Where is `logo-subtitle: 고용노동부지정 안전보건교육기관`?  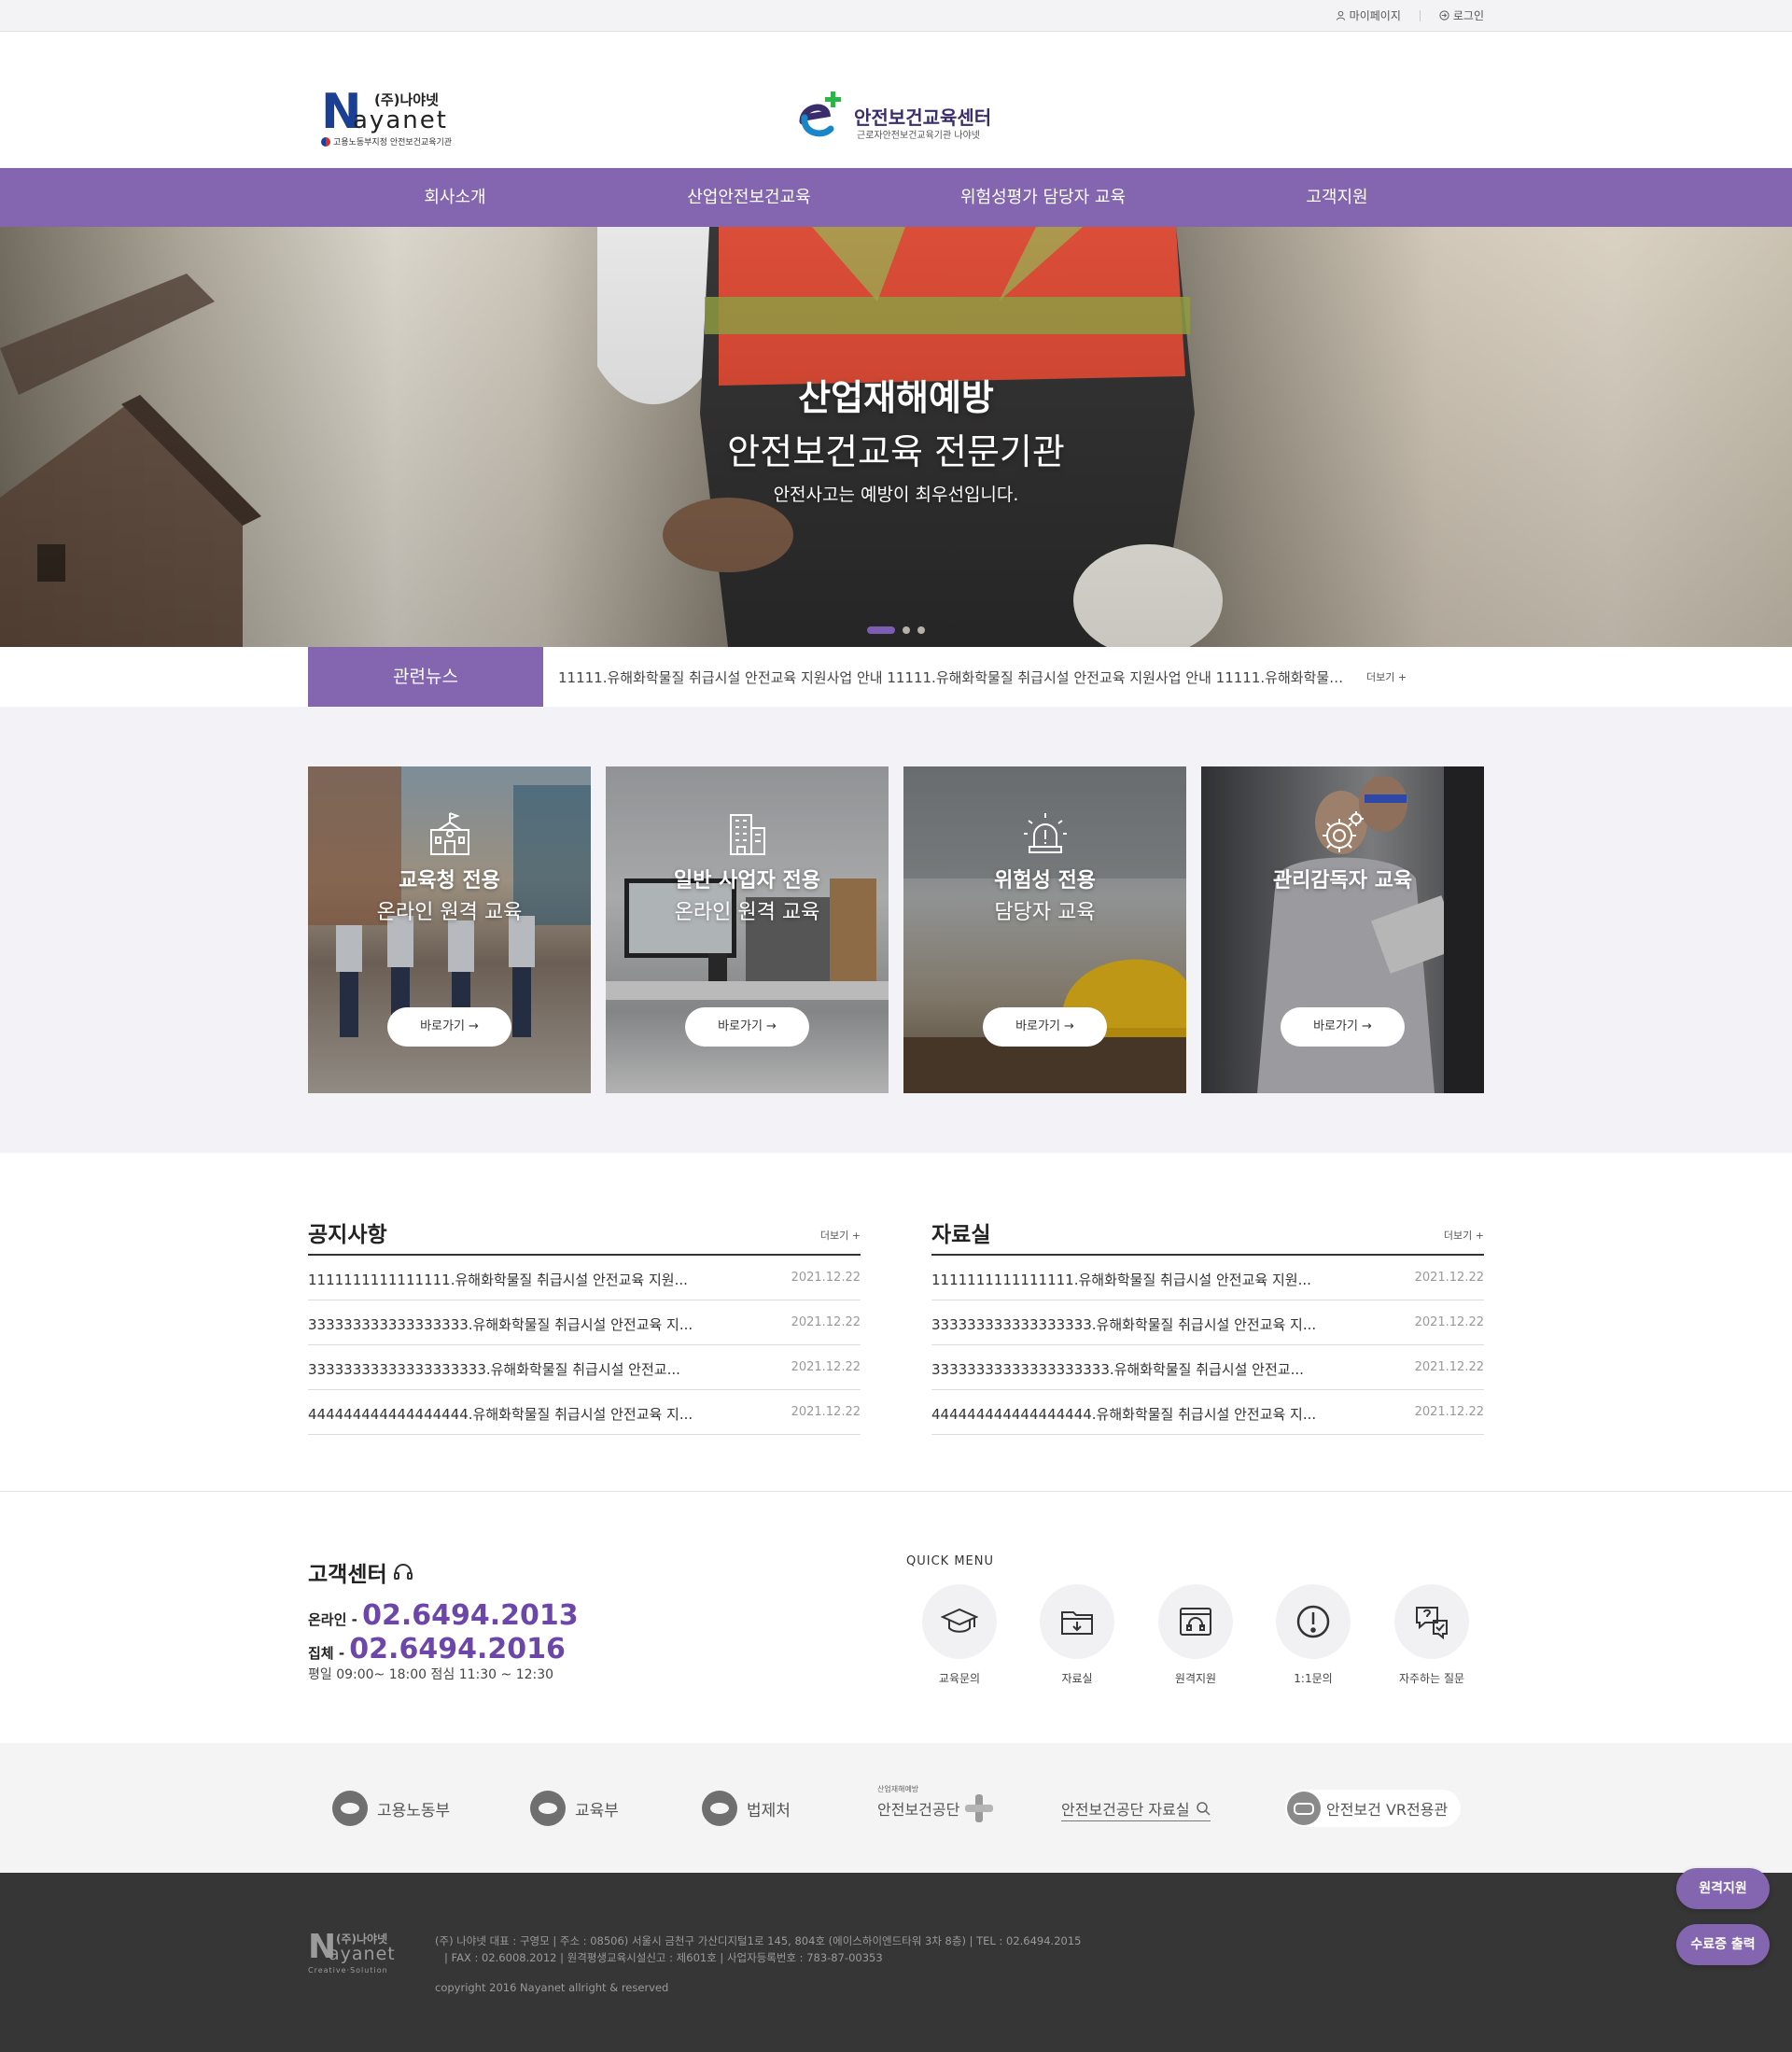 logo-subtitle: 고용노동부지정 안전보건교육기관 is located at coordinates (386, 142).